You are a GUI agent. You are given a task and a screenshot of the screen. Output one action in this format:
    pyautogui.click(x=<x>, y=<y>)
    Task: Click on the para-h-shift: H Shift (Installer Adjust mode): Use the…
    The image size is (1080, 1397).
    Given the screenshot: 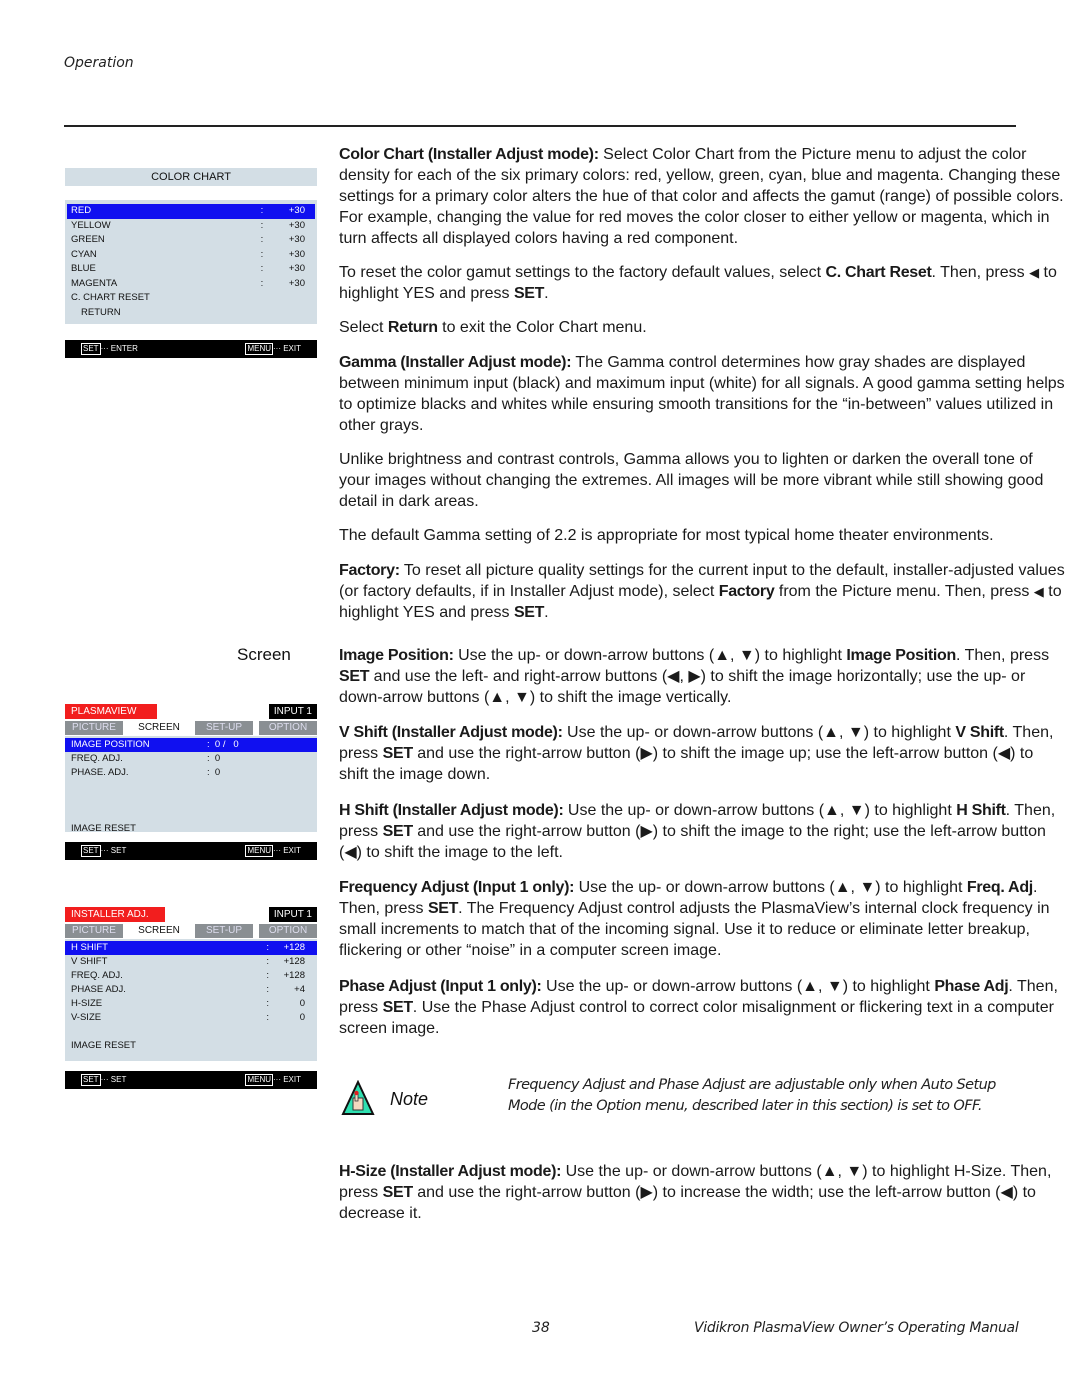 What is the action you would take?
    pyautogui.click(x=697, y=831)
    